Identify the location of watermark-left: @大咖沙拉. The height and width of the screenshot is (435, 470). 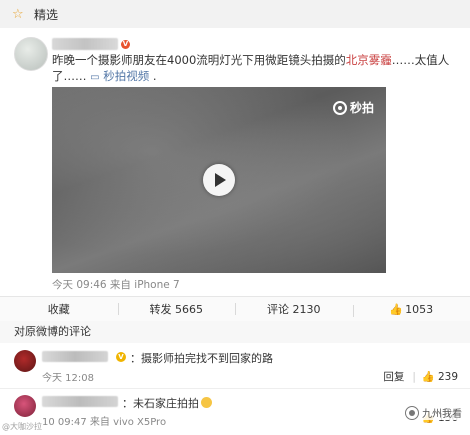
(22, 426).